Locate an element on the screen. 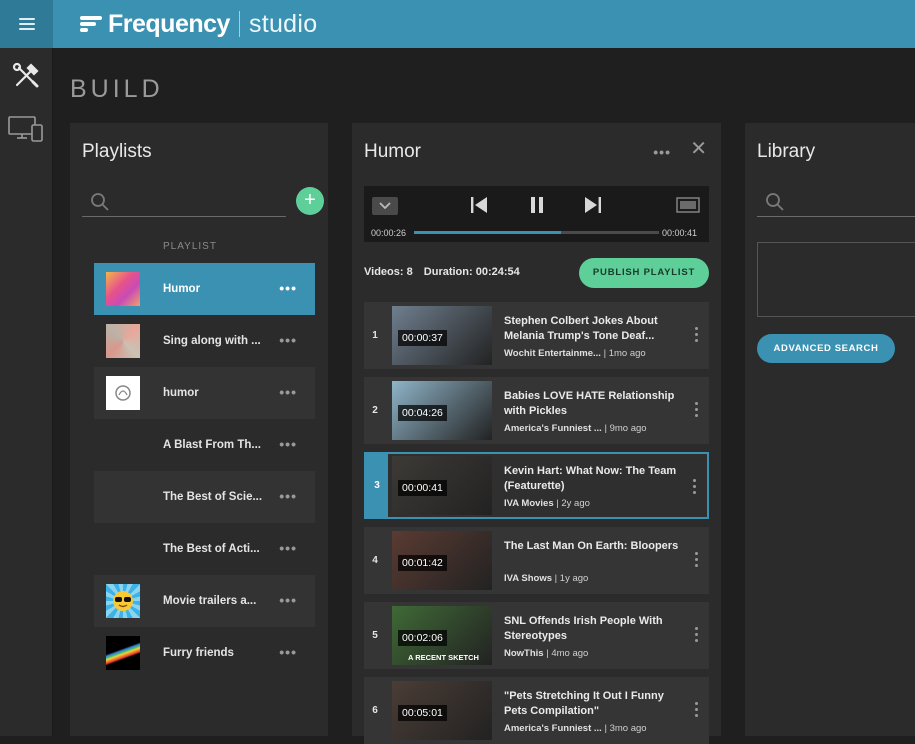 This screenshot has height=744, width=915. progress-fill is located at coordinates (487, 232).